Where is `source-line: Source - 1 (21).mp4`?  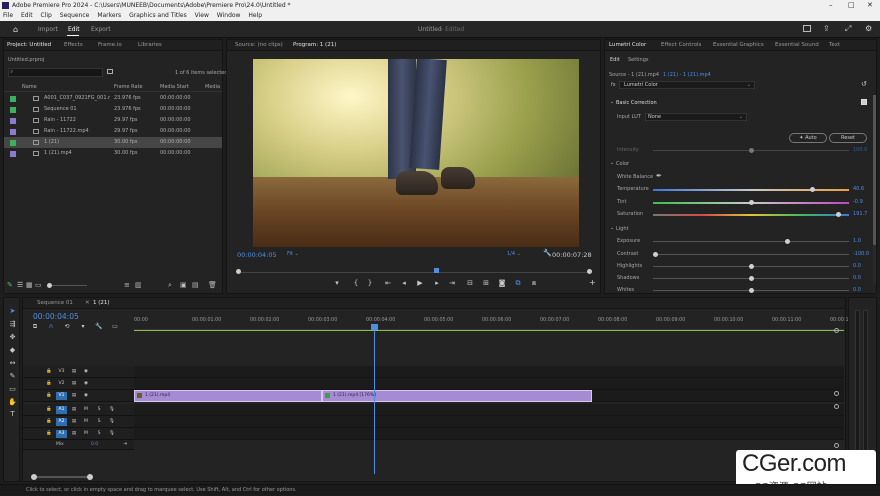 source-line: Source - 1 (21).mp4 is located at coordinates (634, 75).